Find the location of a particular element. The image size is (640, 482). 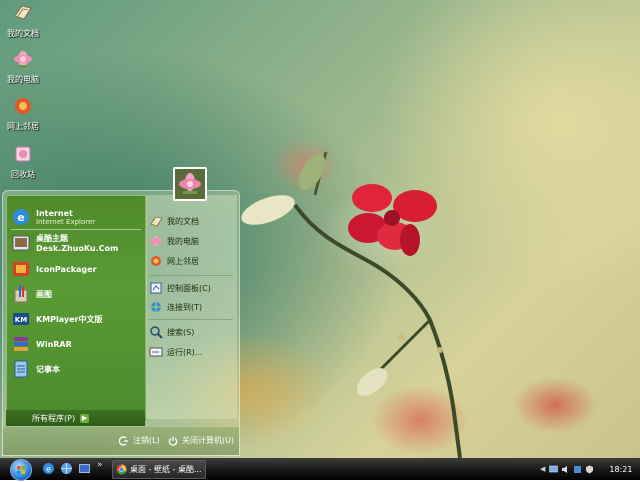

svg-text: KM is located at coordinates (21, 320).